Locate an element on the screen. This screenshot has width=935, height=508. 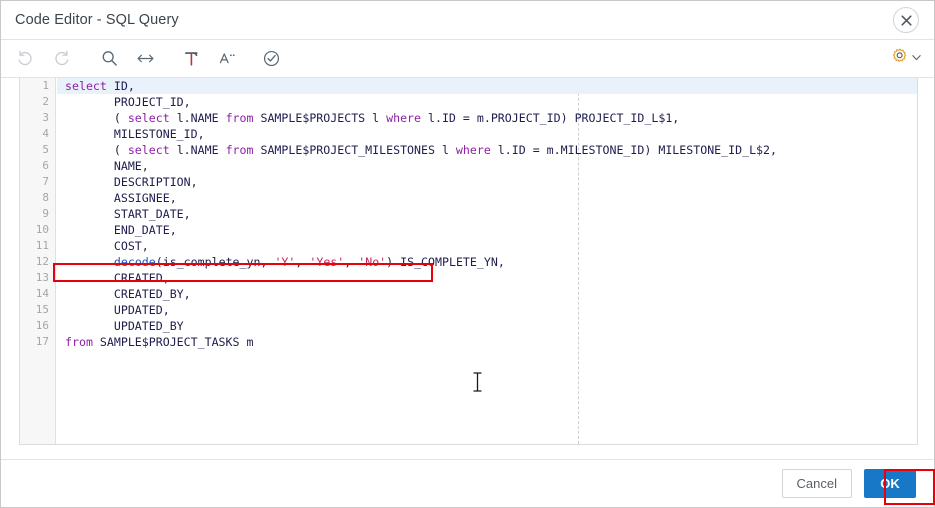
code-token-str: 'Y' is located at coordinates (285, 262).